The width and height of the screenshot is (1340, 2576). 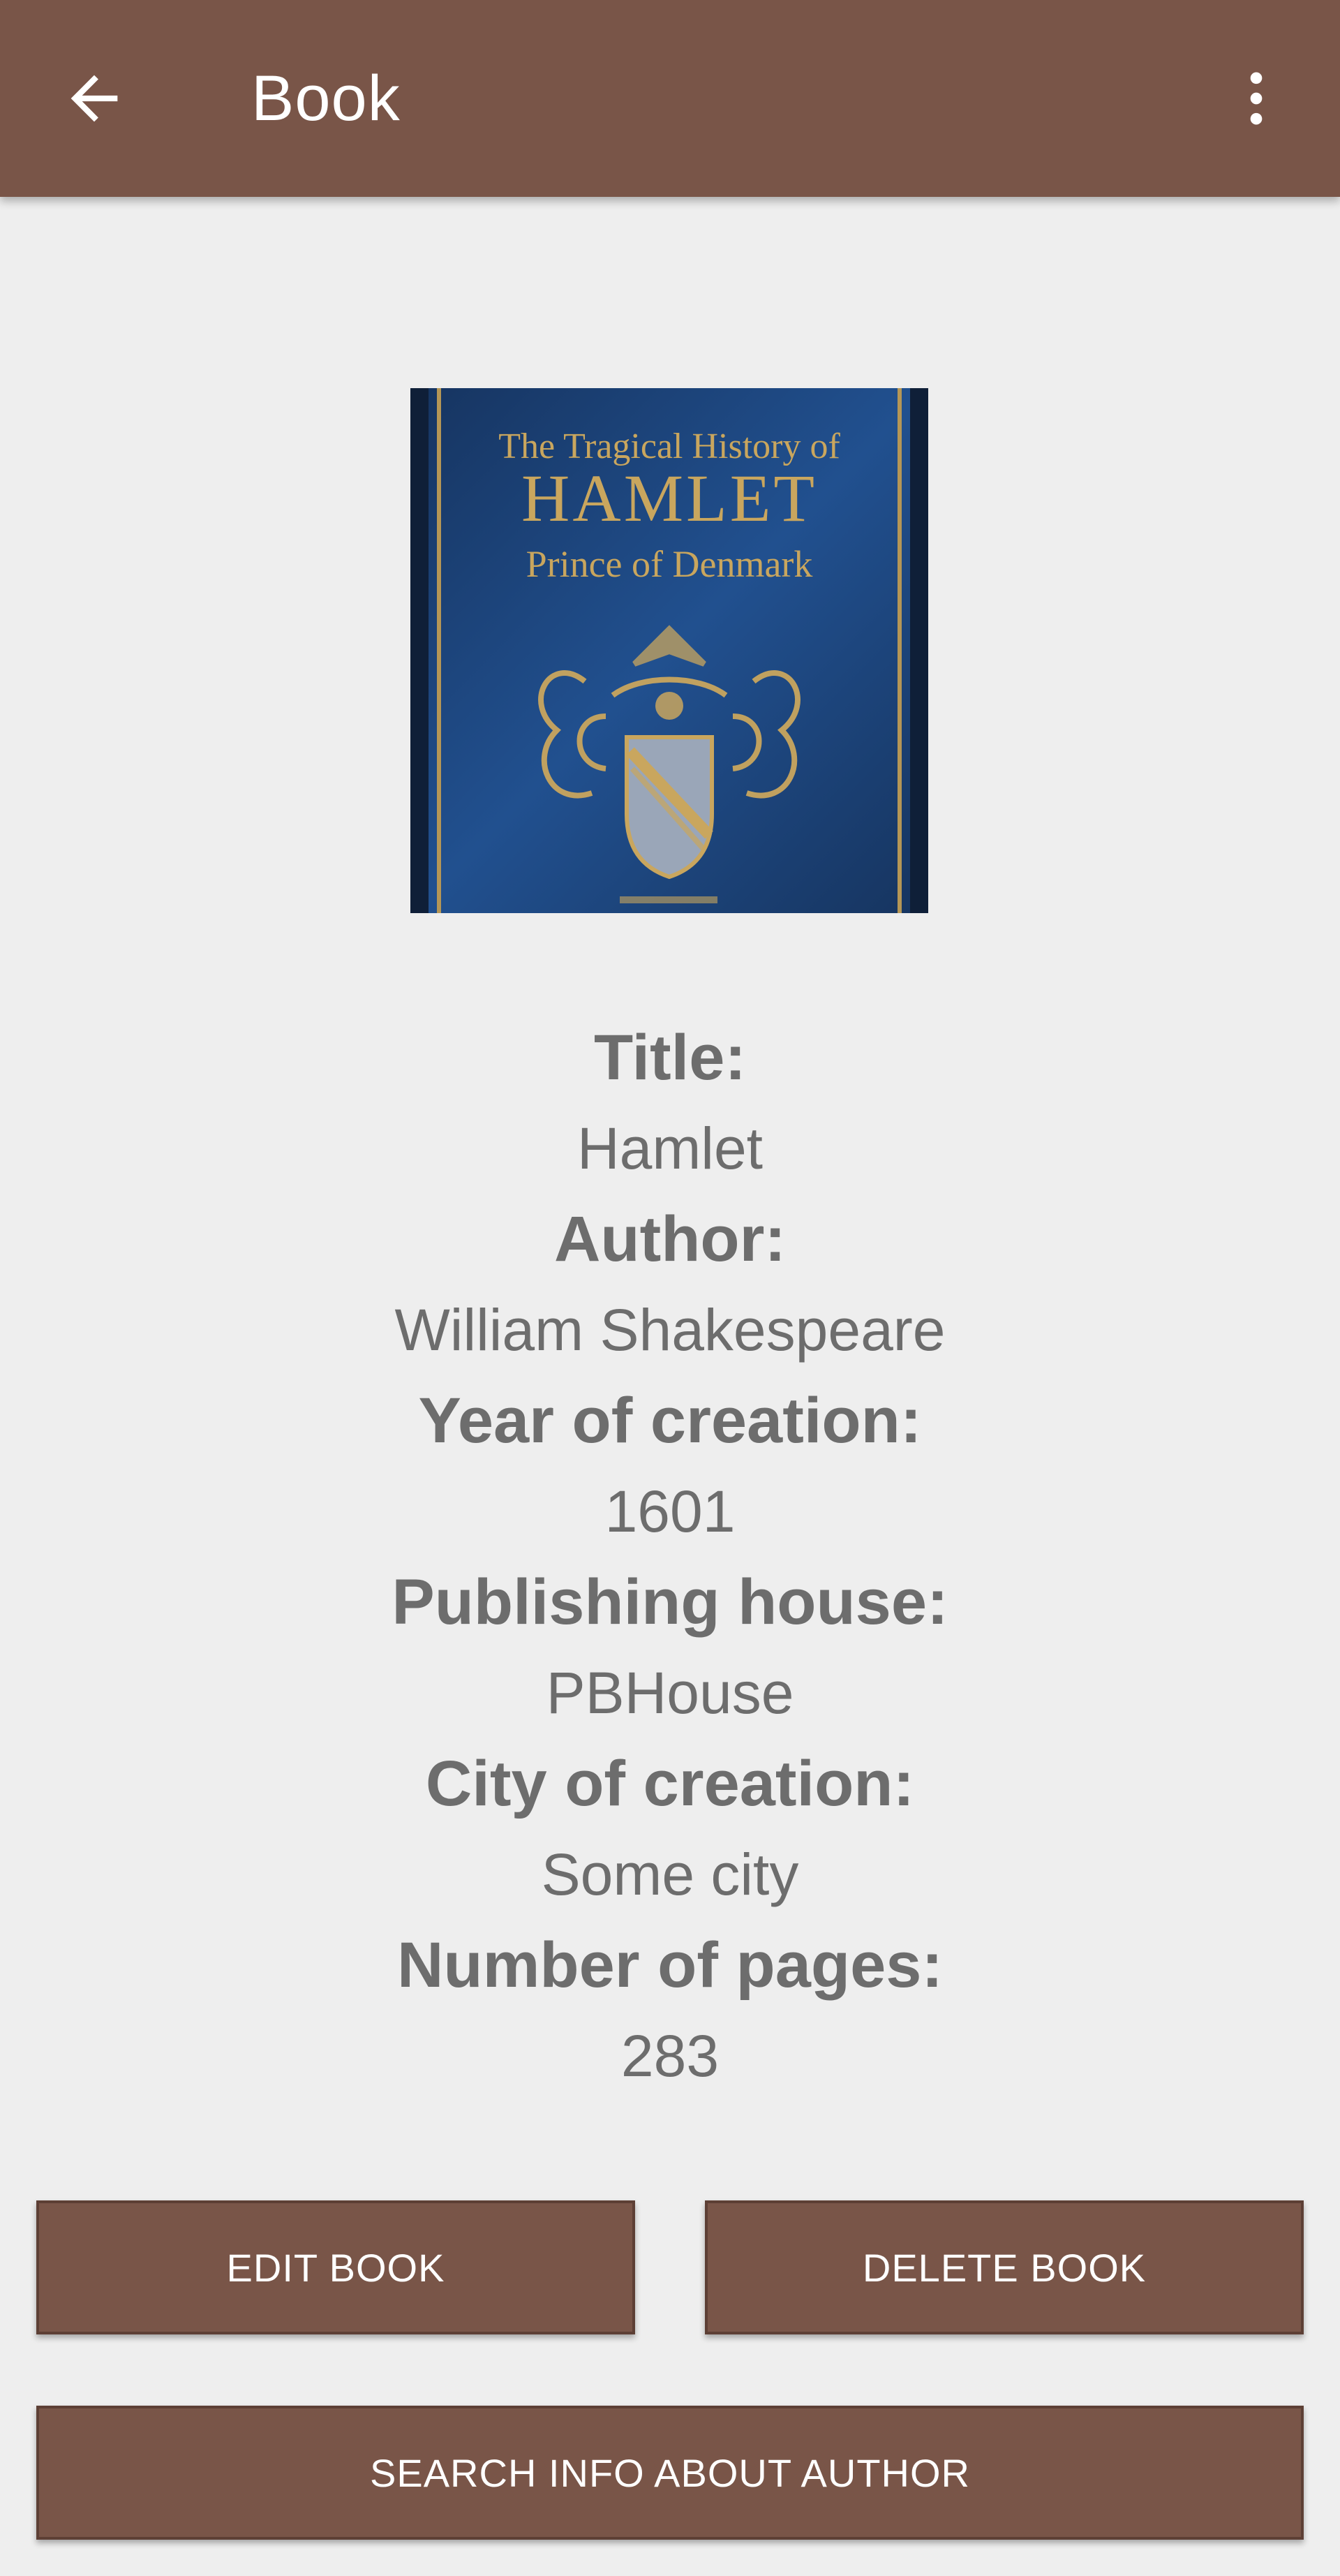 I want to click on detail-value-city: Some city, so click(x=670, y=1874).